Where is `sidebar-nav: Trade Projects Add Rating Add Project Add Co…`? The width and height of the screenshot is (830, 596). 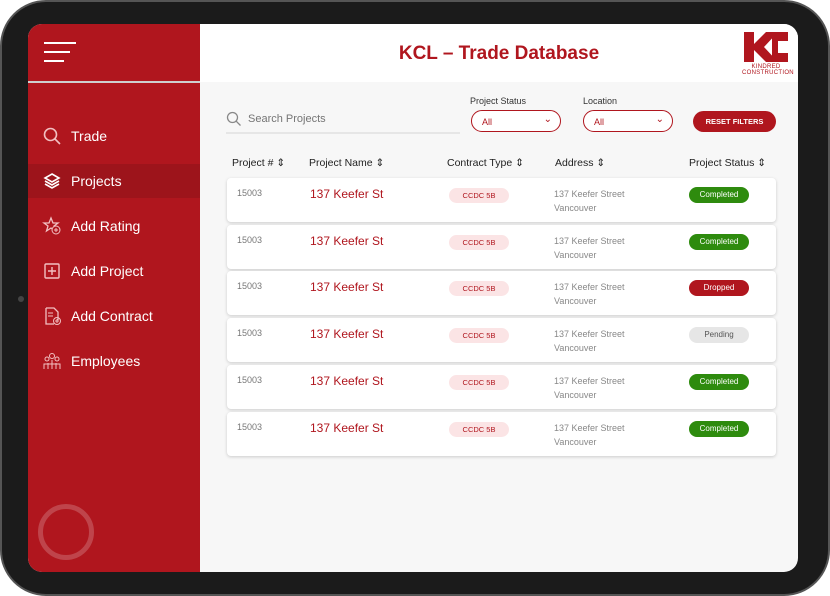
sidebar-nav: Trade Projects Add Rating Add Project Add Co… is located at coordinates (114, 254).